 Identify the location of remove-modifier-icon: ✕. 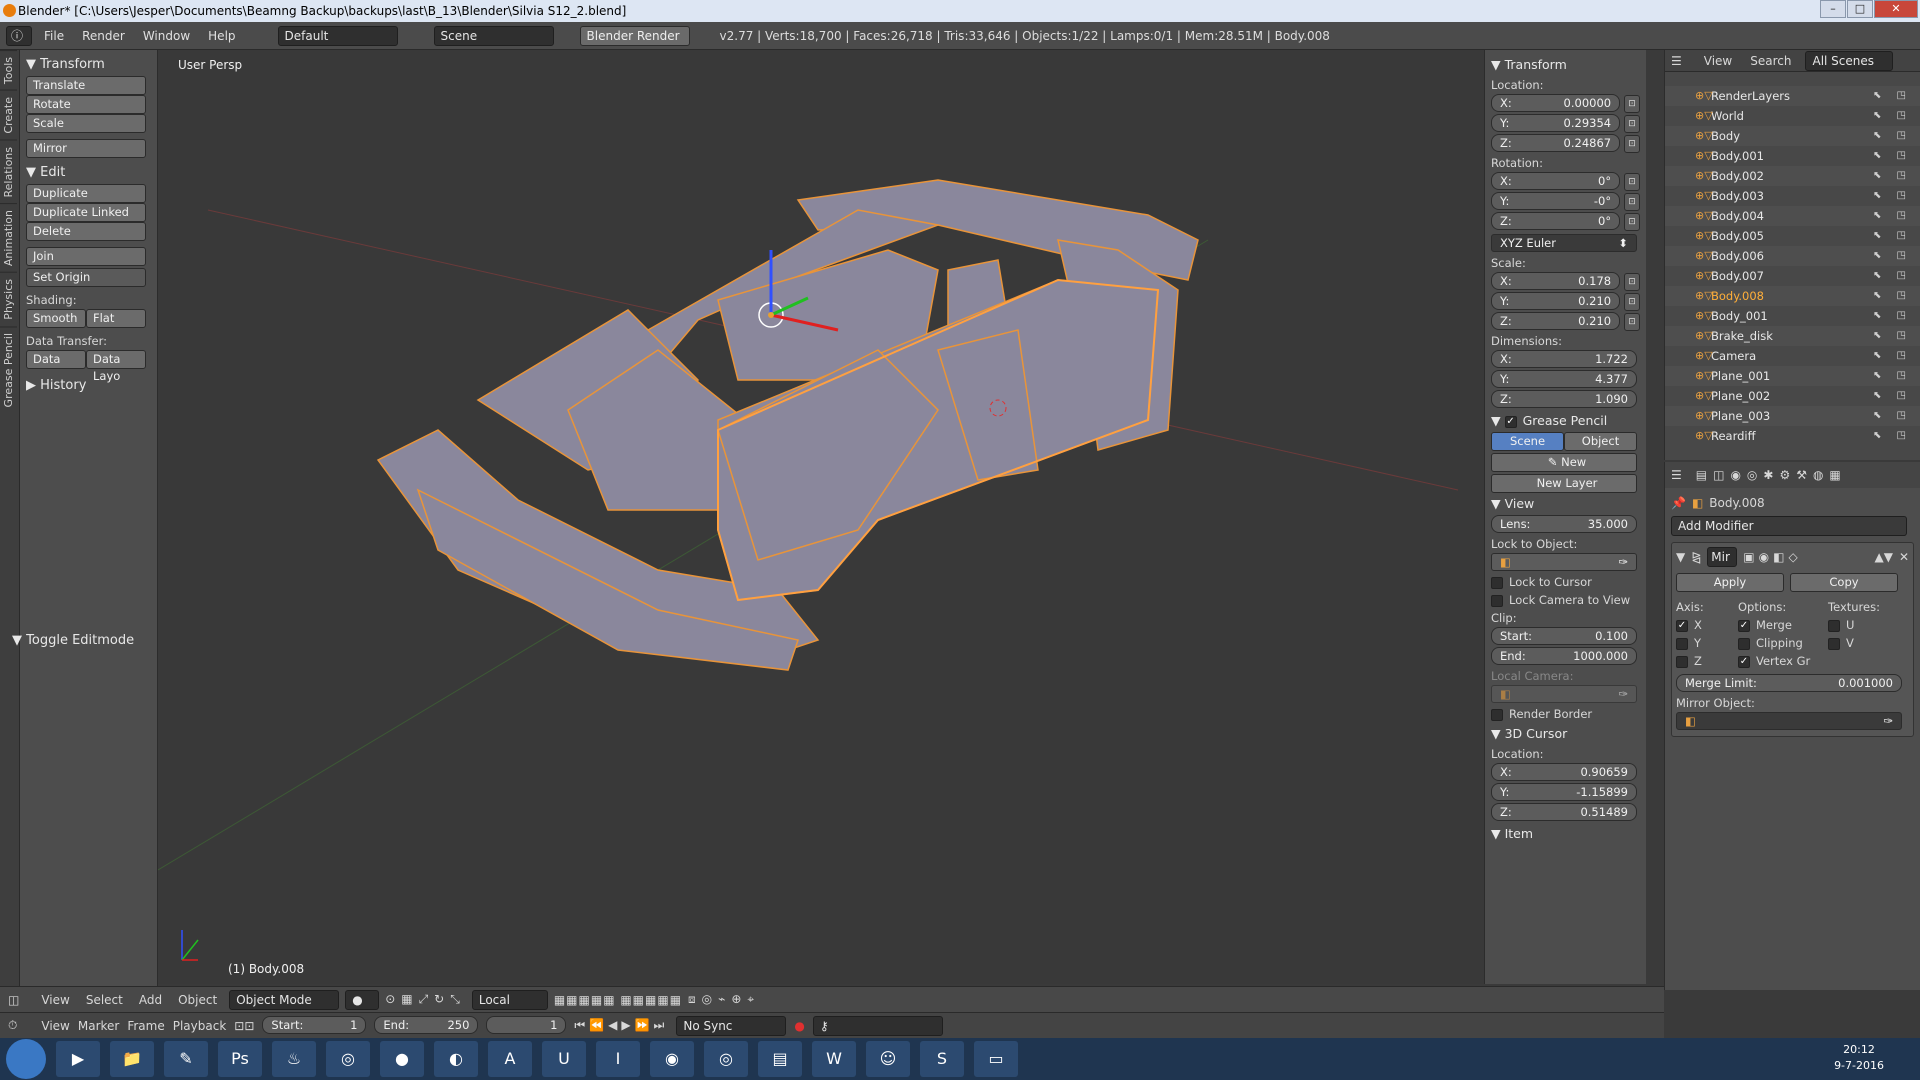
(1904, 557).